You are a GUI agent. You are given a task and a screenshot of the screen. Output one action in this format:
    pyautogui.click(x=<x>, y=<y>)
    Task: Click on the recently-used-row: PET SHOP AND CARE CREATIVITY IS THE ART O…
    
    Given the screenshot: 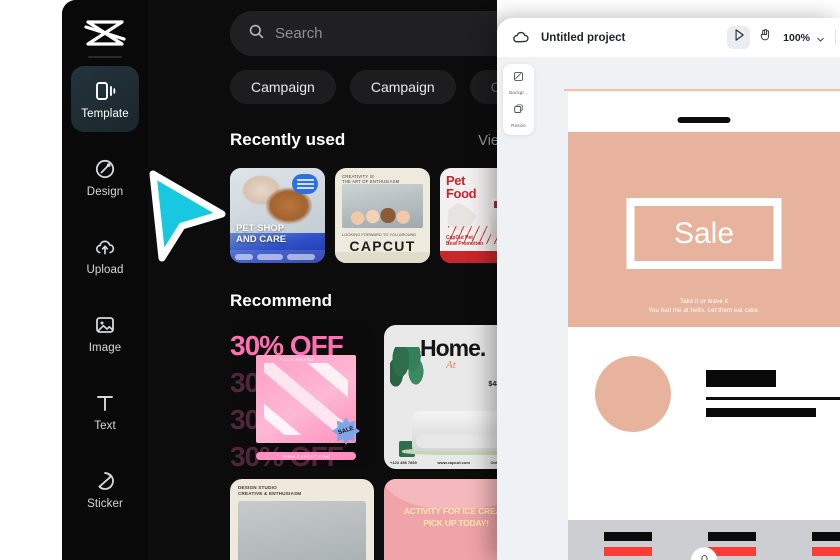 What is the action you would take?
    pyautogui.click(x=363, y=215)
    